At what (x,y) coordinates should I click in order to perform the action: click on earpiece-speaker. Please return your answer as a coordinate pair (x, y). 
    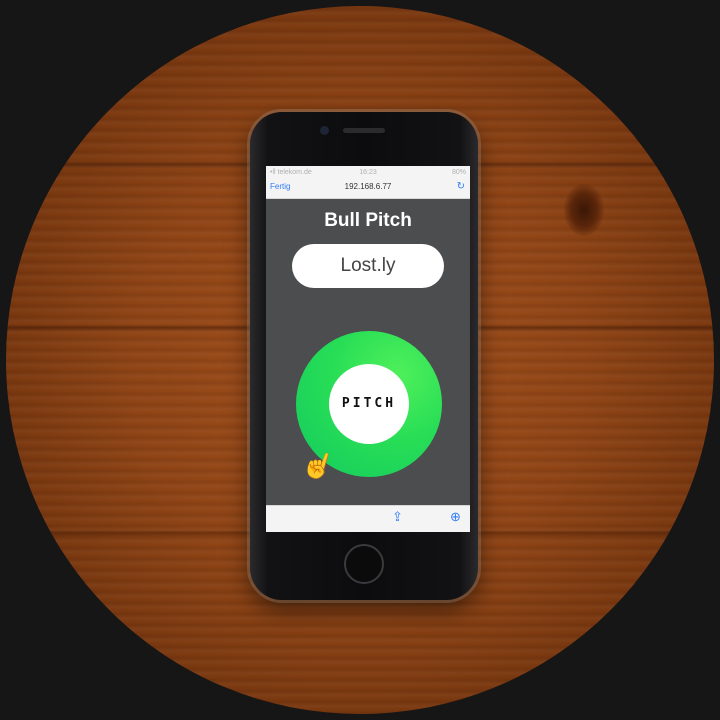
    Looking at the image, I should click on (364, 130).